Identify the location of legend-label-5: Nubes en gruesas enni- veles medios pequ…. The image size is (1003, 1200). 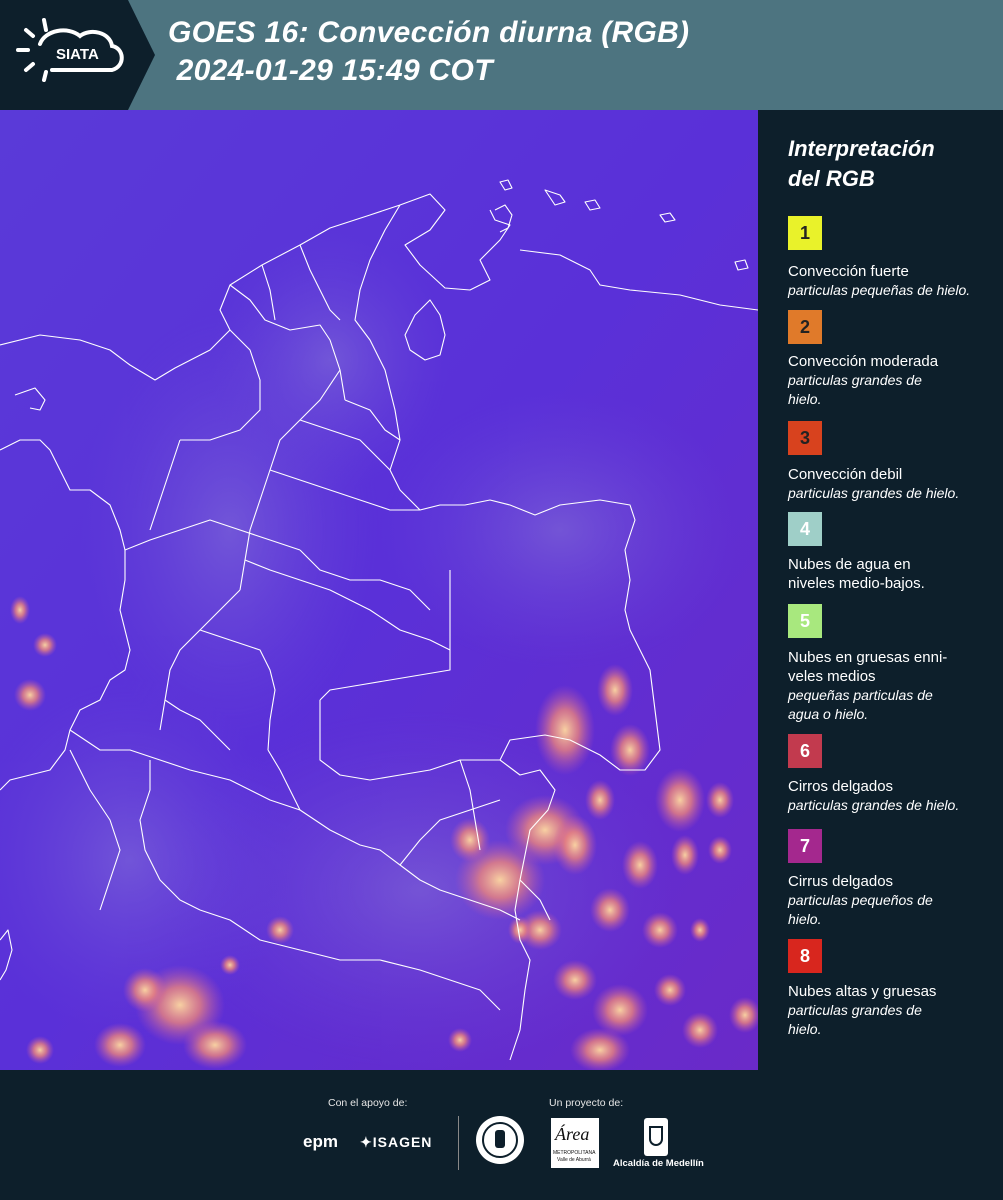
(868, 685).